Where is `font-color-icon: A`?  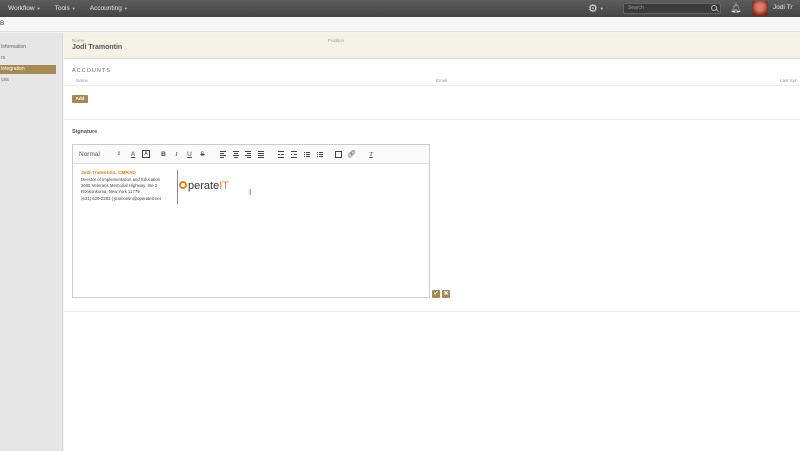 font-color-icon: A is located at coordinates (133, 154).